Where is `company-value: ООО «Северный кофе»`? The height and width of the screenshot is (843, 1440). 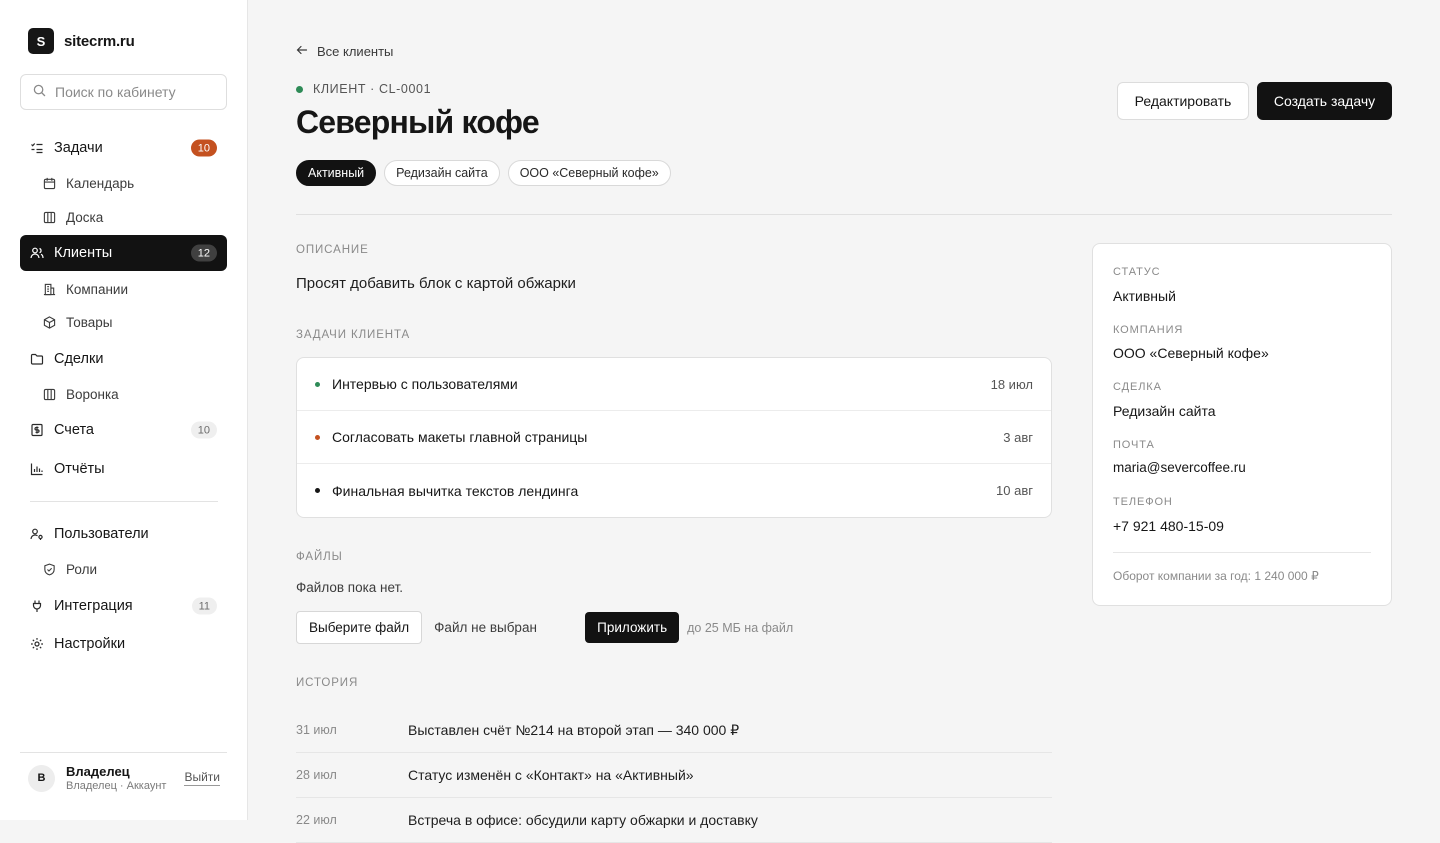
company-value: ООО «Северный кофе» is located at coordinates (1191, 353).